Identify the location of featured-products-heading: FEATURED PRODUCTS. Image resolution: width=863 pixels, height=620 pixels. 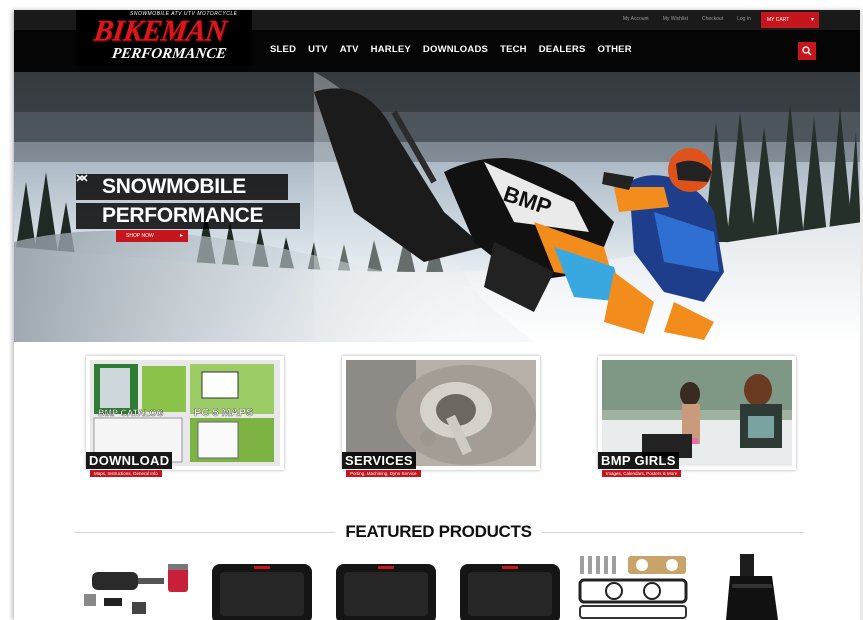
(438, 532).